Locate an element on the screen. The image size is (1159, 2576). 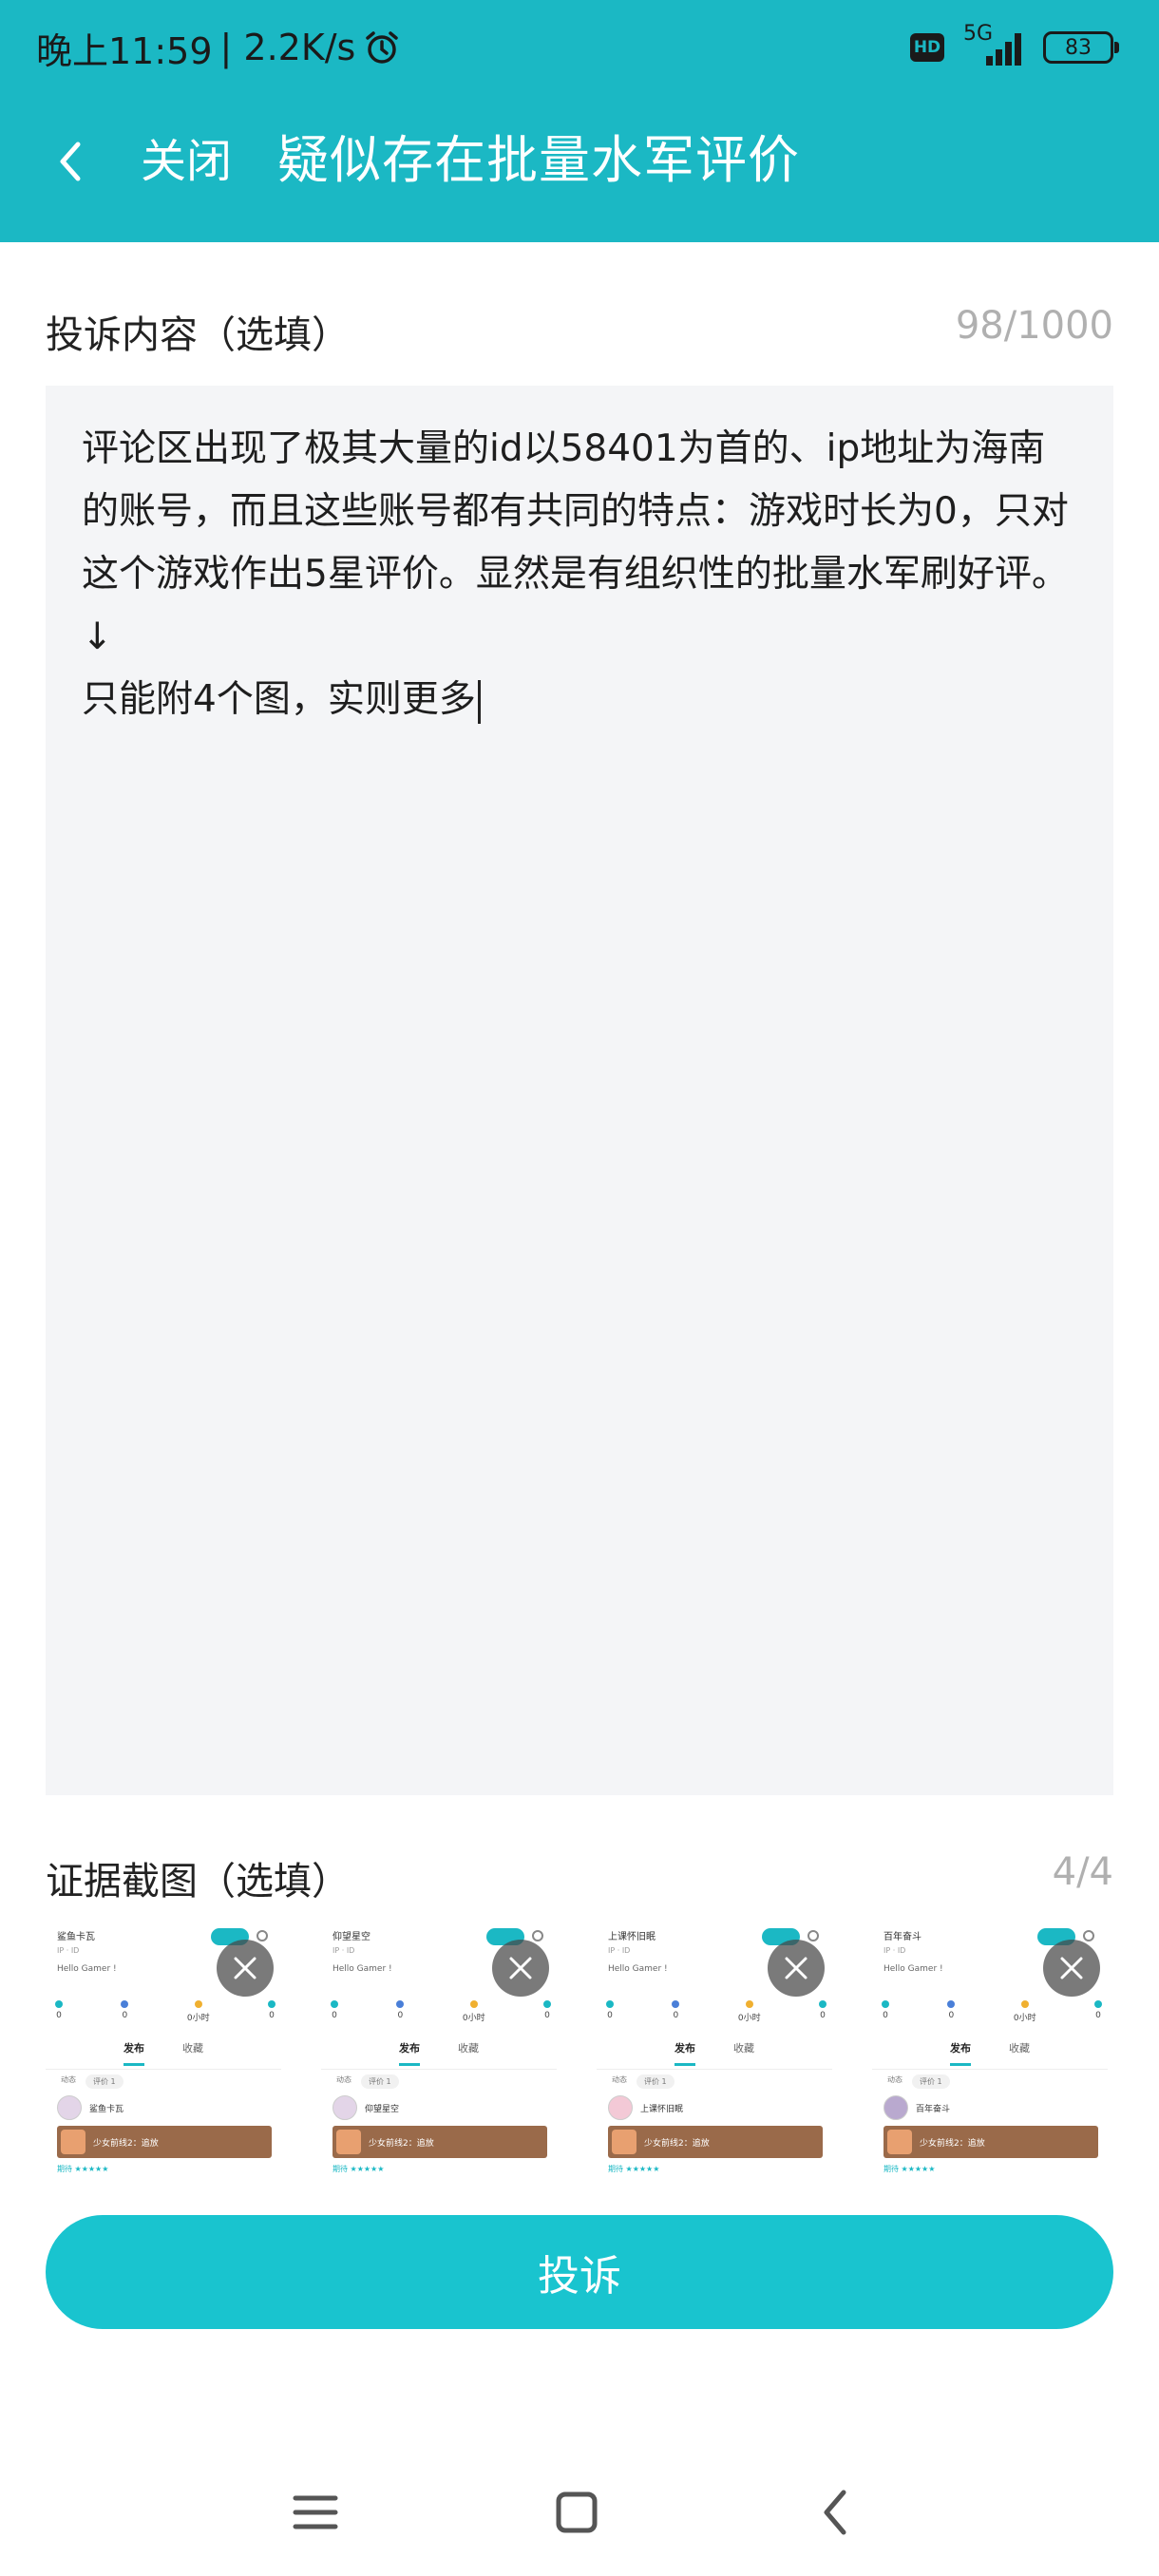
submit-complaint-button: 投诉 is located at coordinates (579, 2272).